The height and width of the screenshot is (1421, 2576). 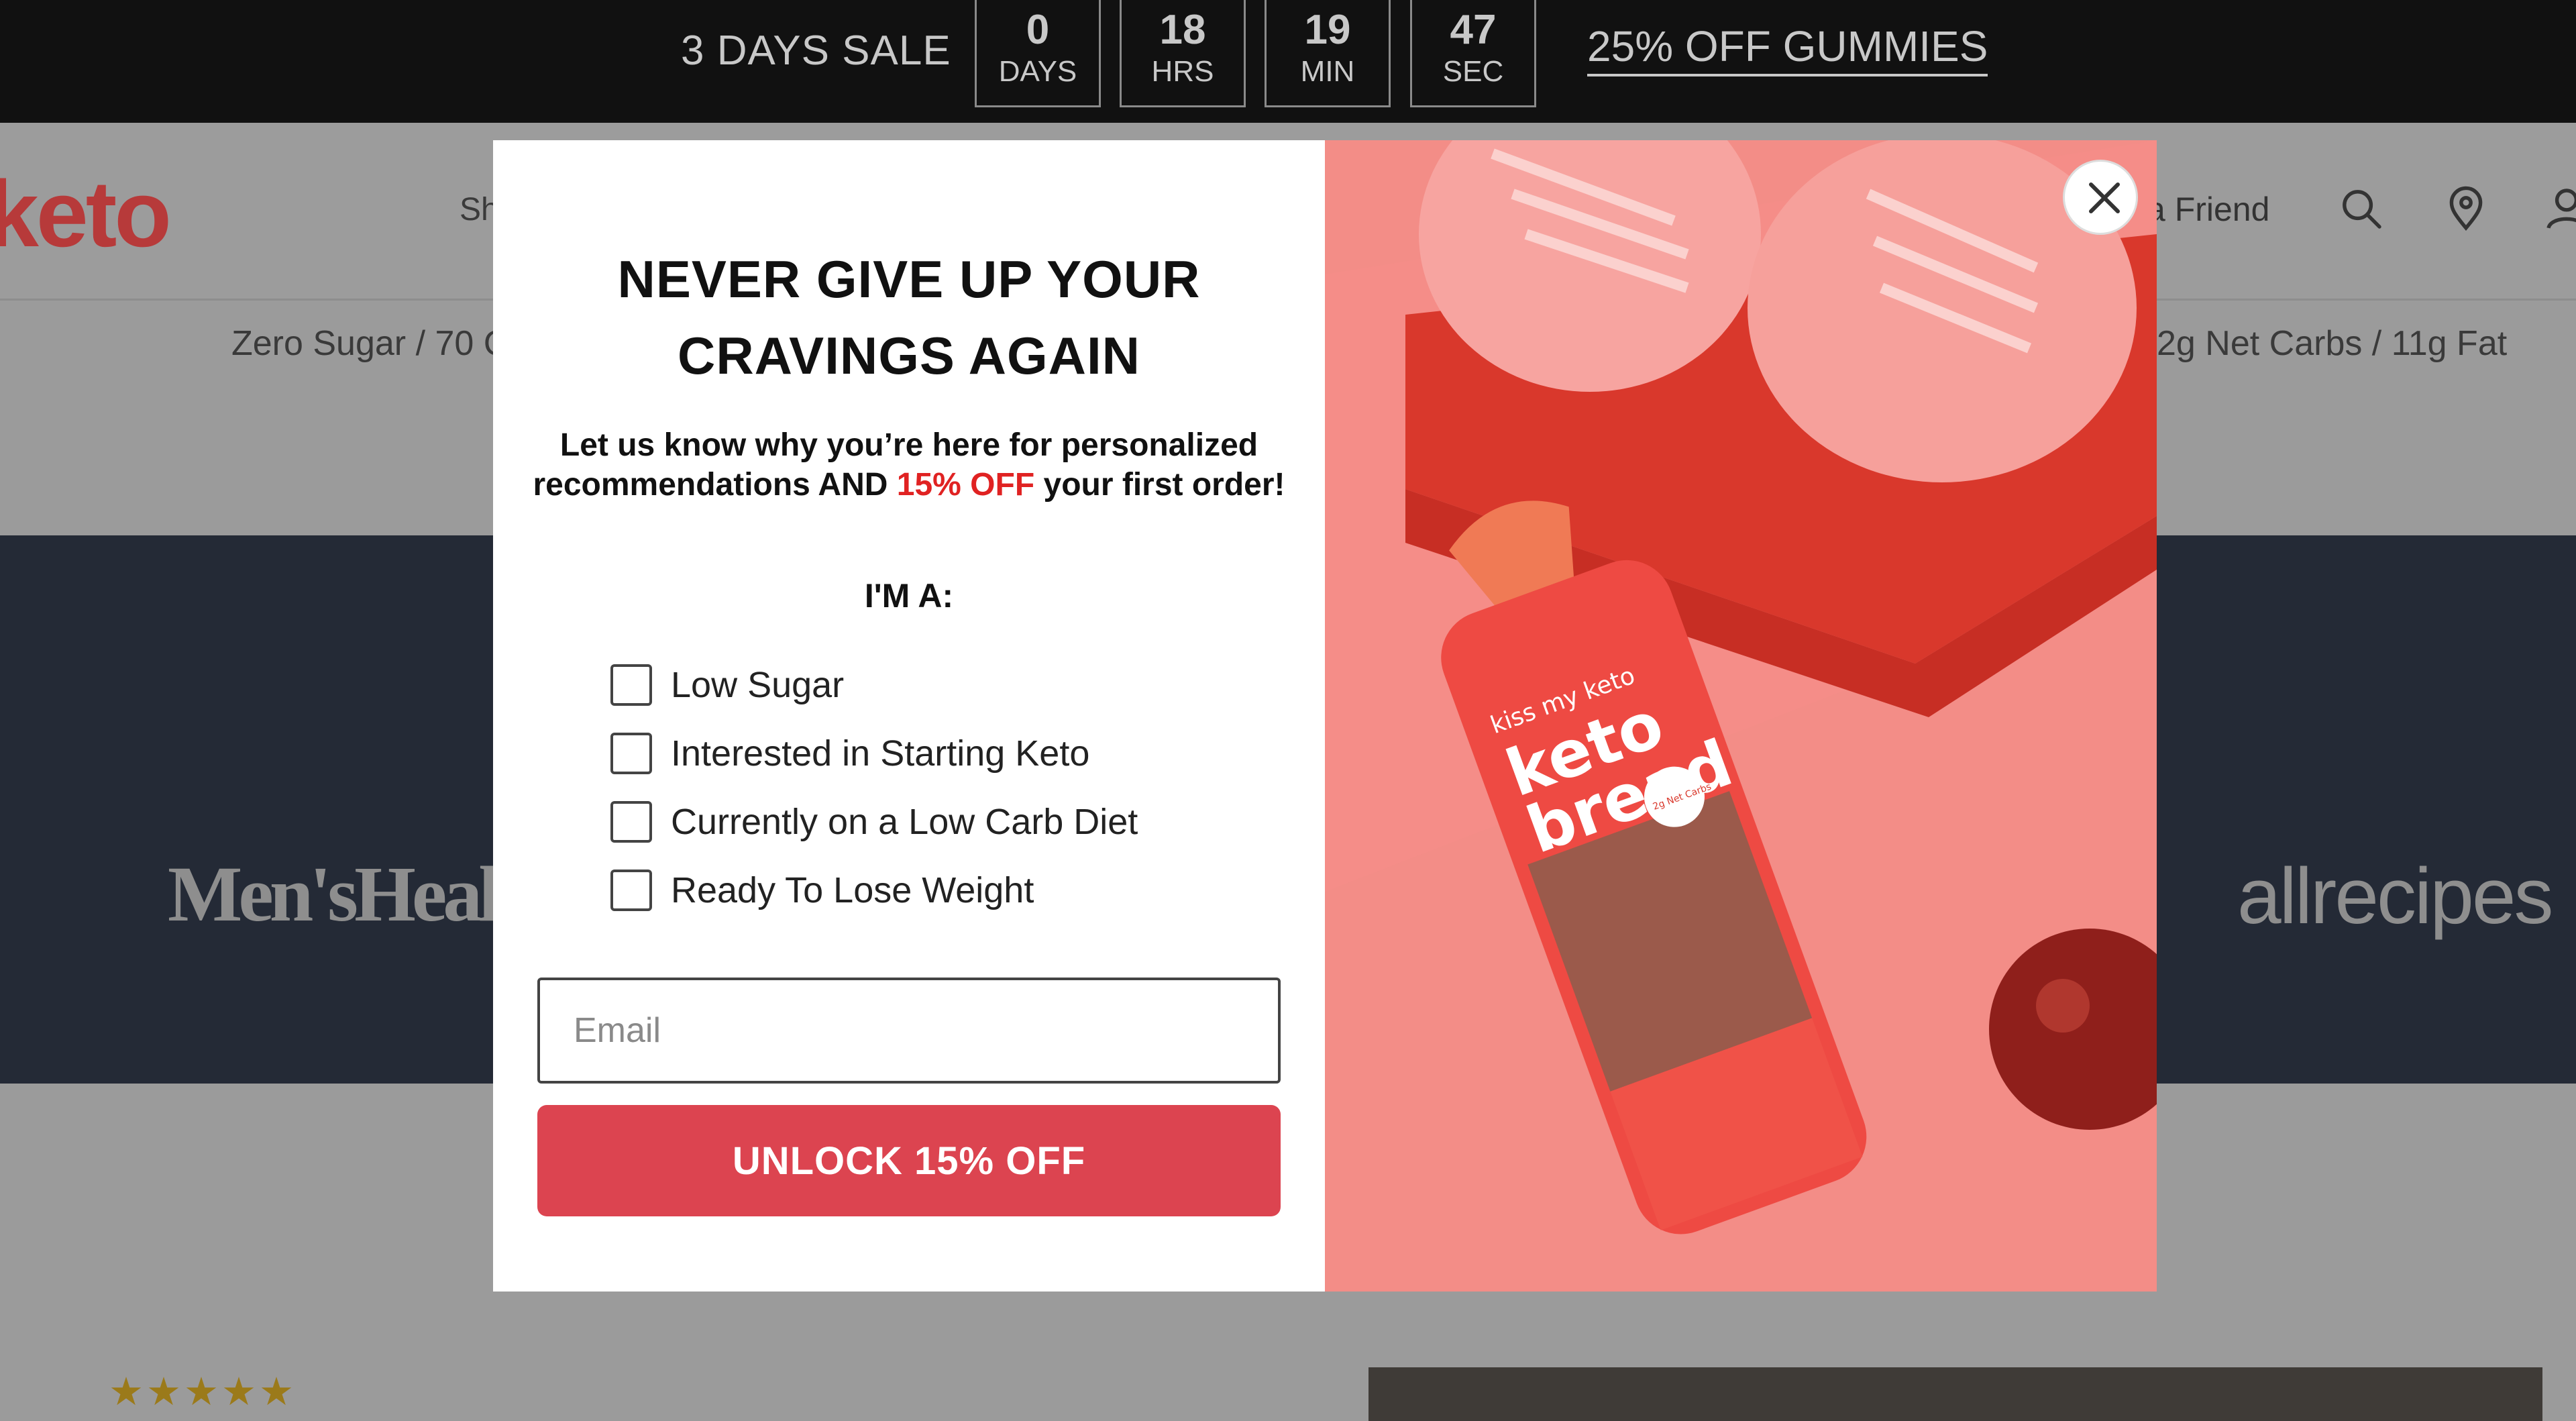 What do you see at coordinates (2466, 209) in the screenshot?
I see `location-pin-icon` at bounding box center [2466, 209].